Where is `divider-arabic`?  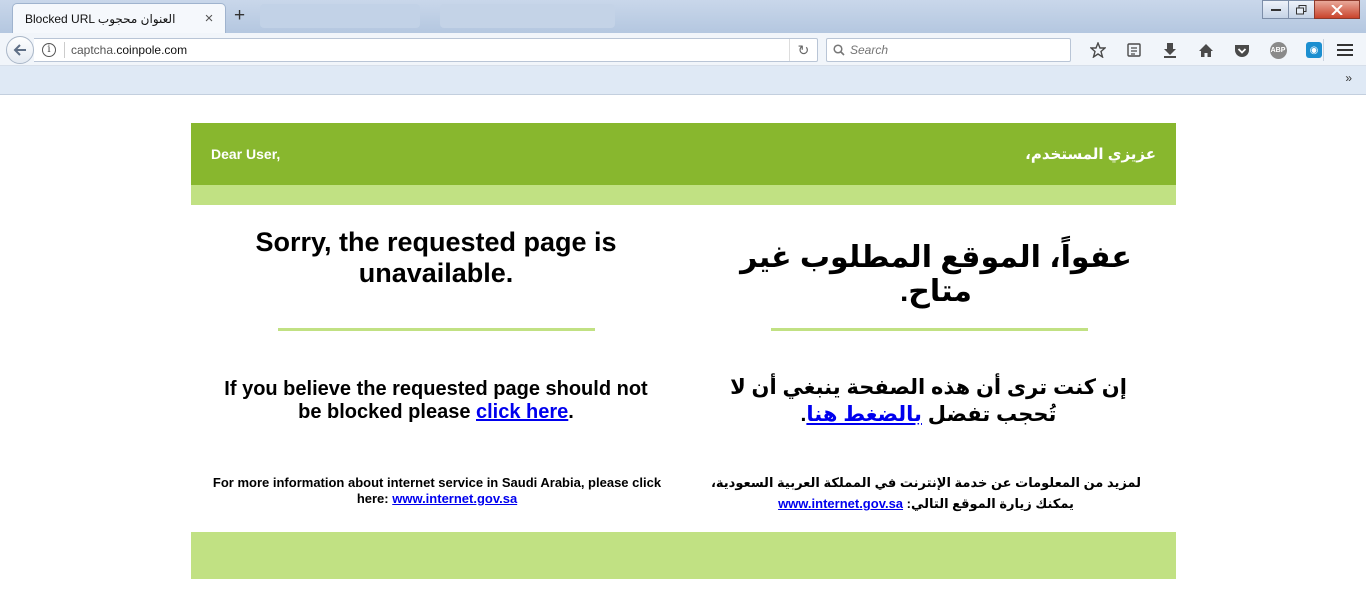
divider-arabic is located at coordinates (929, 329).